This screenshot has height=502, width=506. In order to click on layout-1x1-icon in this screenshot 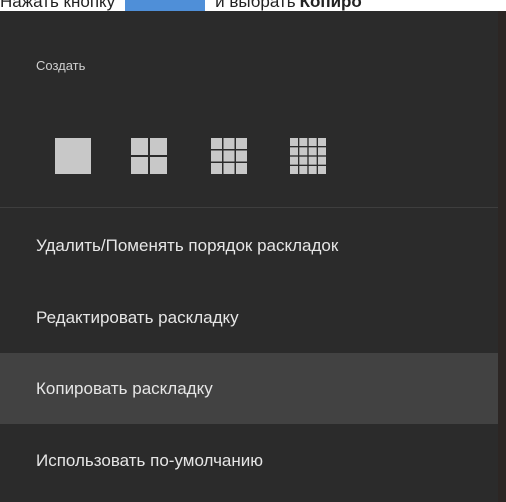, I will do `click(73, 156)`.